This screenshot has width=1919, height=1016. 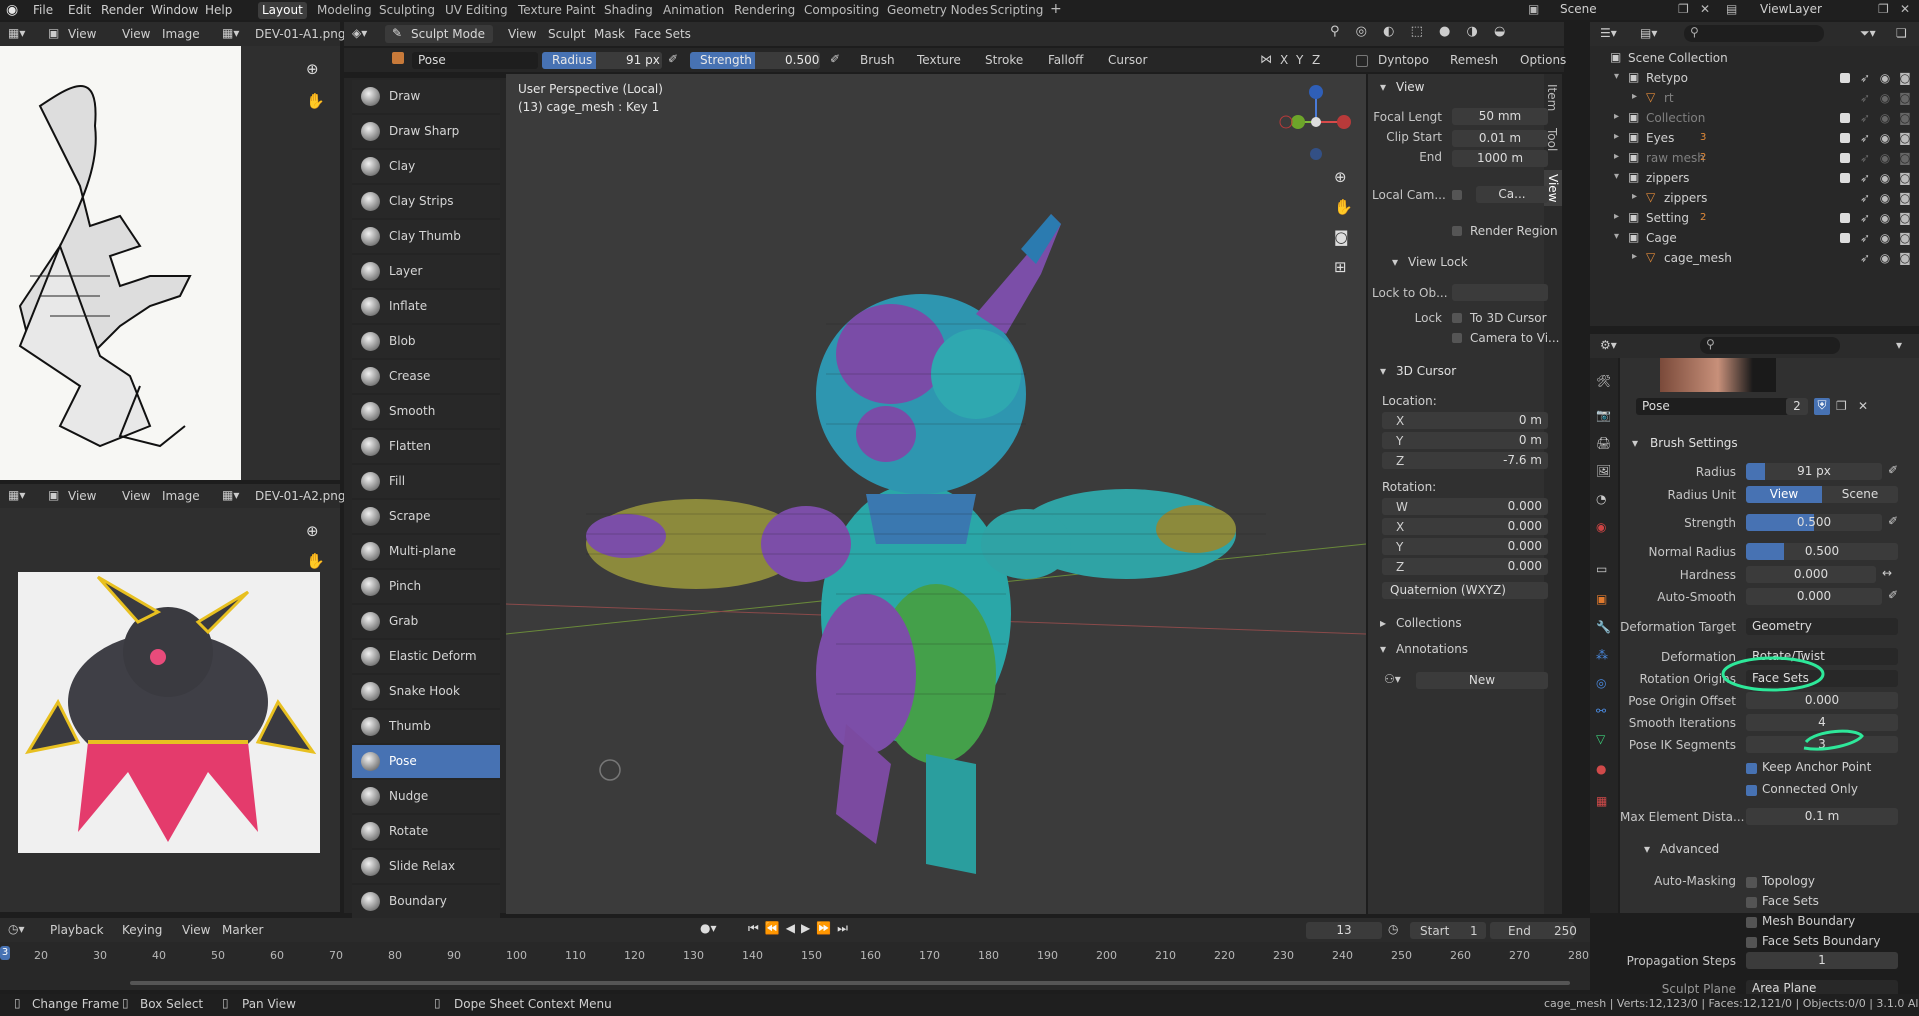 What do you see at coordinates (556, 10) in the screenshot?
I see `tab-texture-paint: Texture Paint` at bounding box center [556, 10].